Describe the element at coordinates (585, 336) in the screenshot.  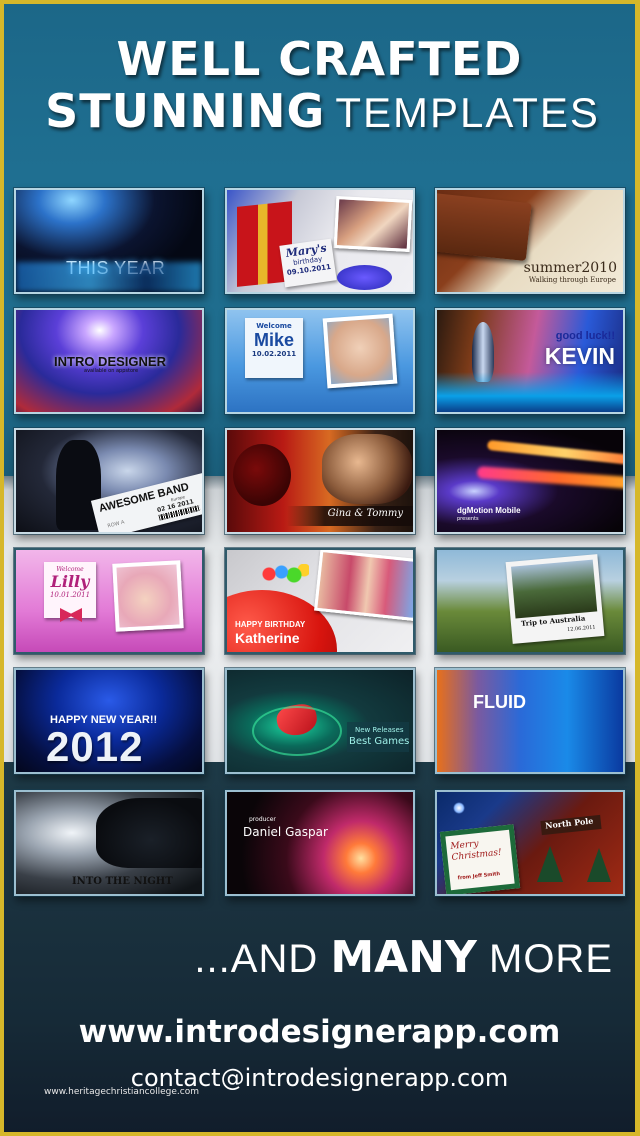
I see `template-prefix: good luck!!` at that location.